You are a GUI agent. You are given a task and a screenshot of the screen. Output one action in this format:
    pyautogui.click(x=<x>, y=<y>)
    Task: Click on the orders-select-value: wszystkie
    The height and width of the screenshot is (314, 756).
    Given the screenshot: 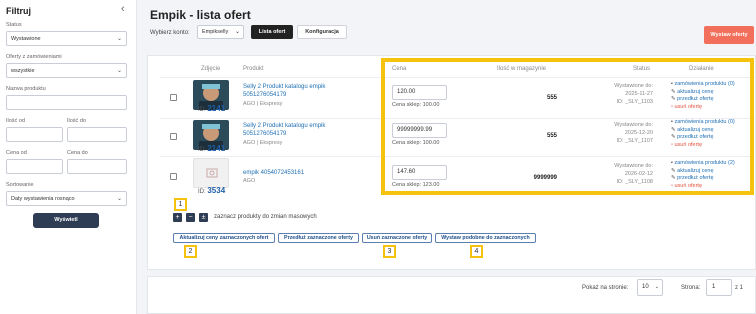 What is the action you would take?
    pyautogui.click(x=23, y=71)
    